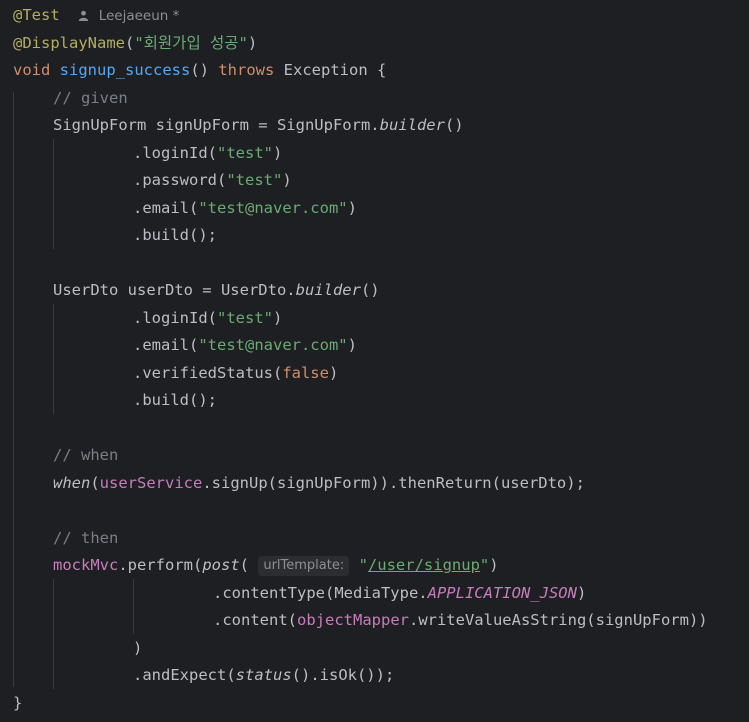 This screenshot has height=722, width=749. What do you see at coordinates (558, 620) in the screenshot?
I see `write-value-call: .writeValueAsString(signUpForm))` at bounding box center [558, 620].